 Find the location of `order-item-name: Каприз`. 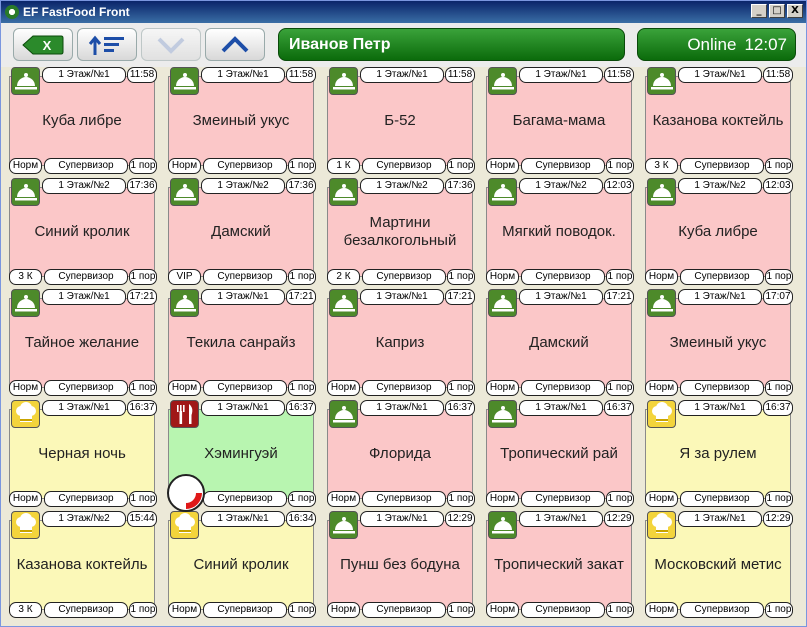

order-item-name: Каприз is located at coordinates (400, 342).